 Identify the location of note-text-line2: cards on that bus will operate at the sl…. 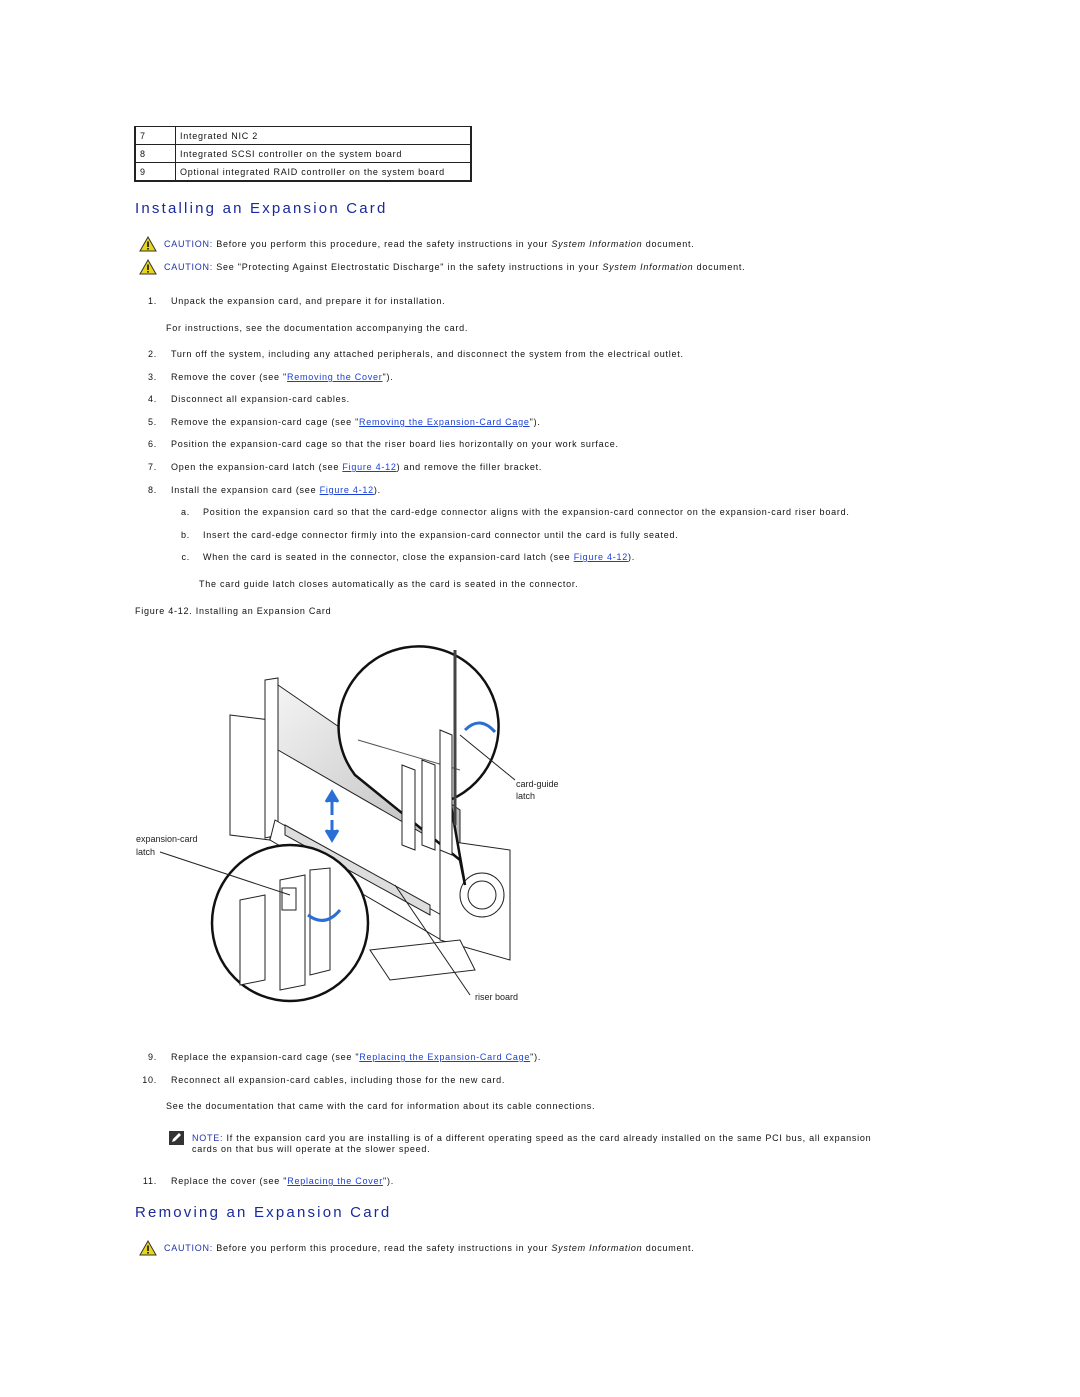
(311, 1149).